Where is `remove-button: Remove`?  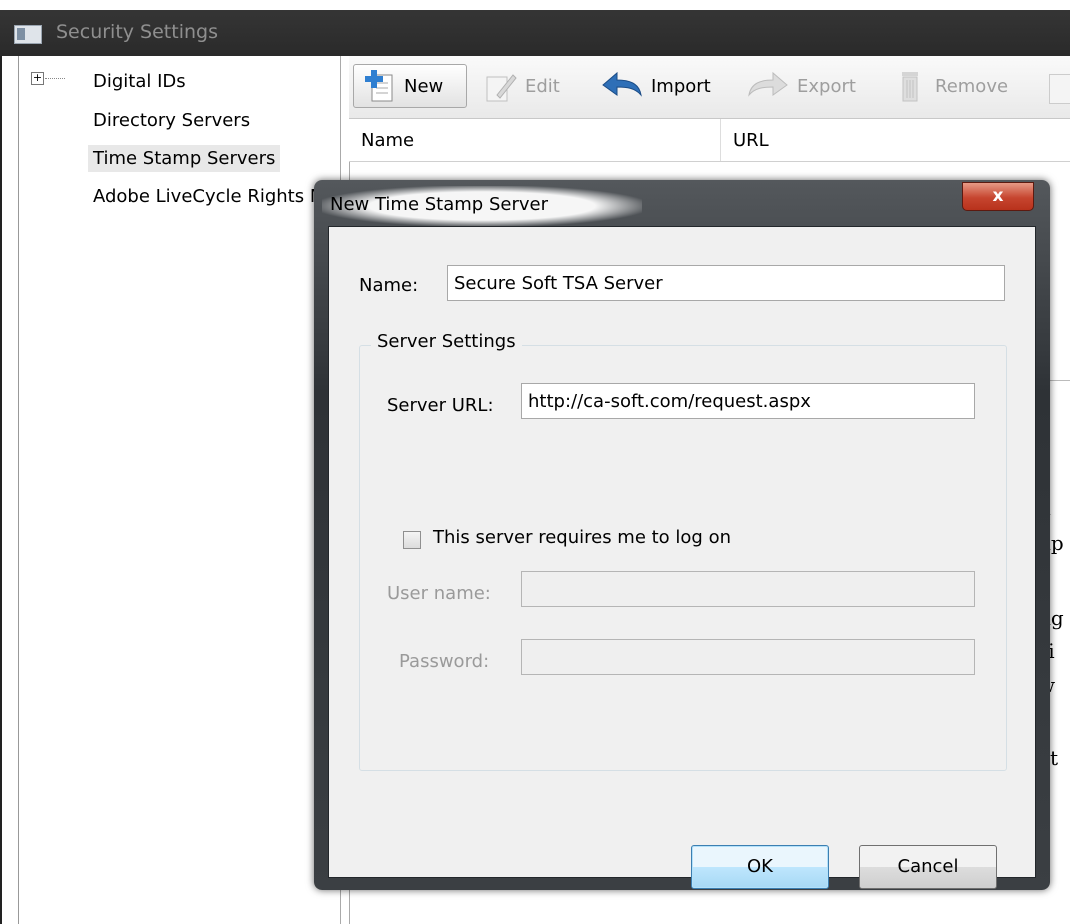
remove-button: Remove is located at coordinates (950, 86).